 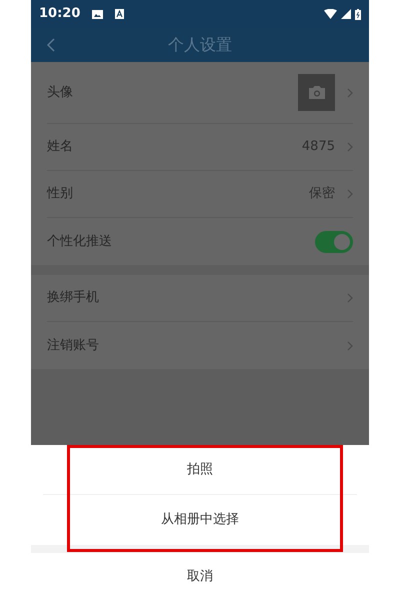 What do you see at coordinates (200, 298) in the screenshot?
I see `settings-row: 换绑手机` at bounding box center [200, 298].